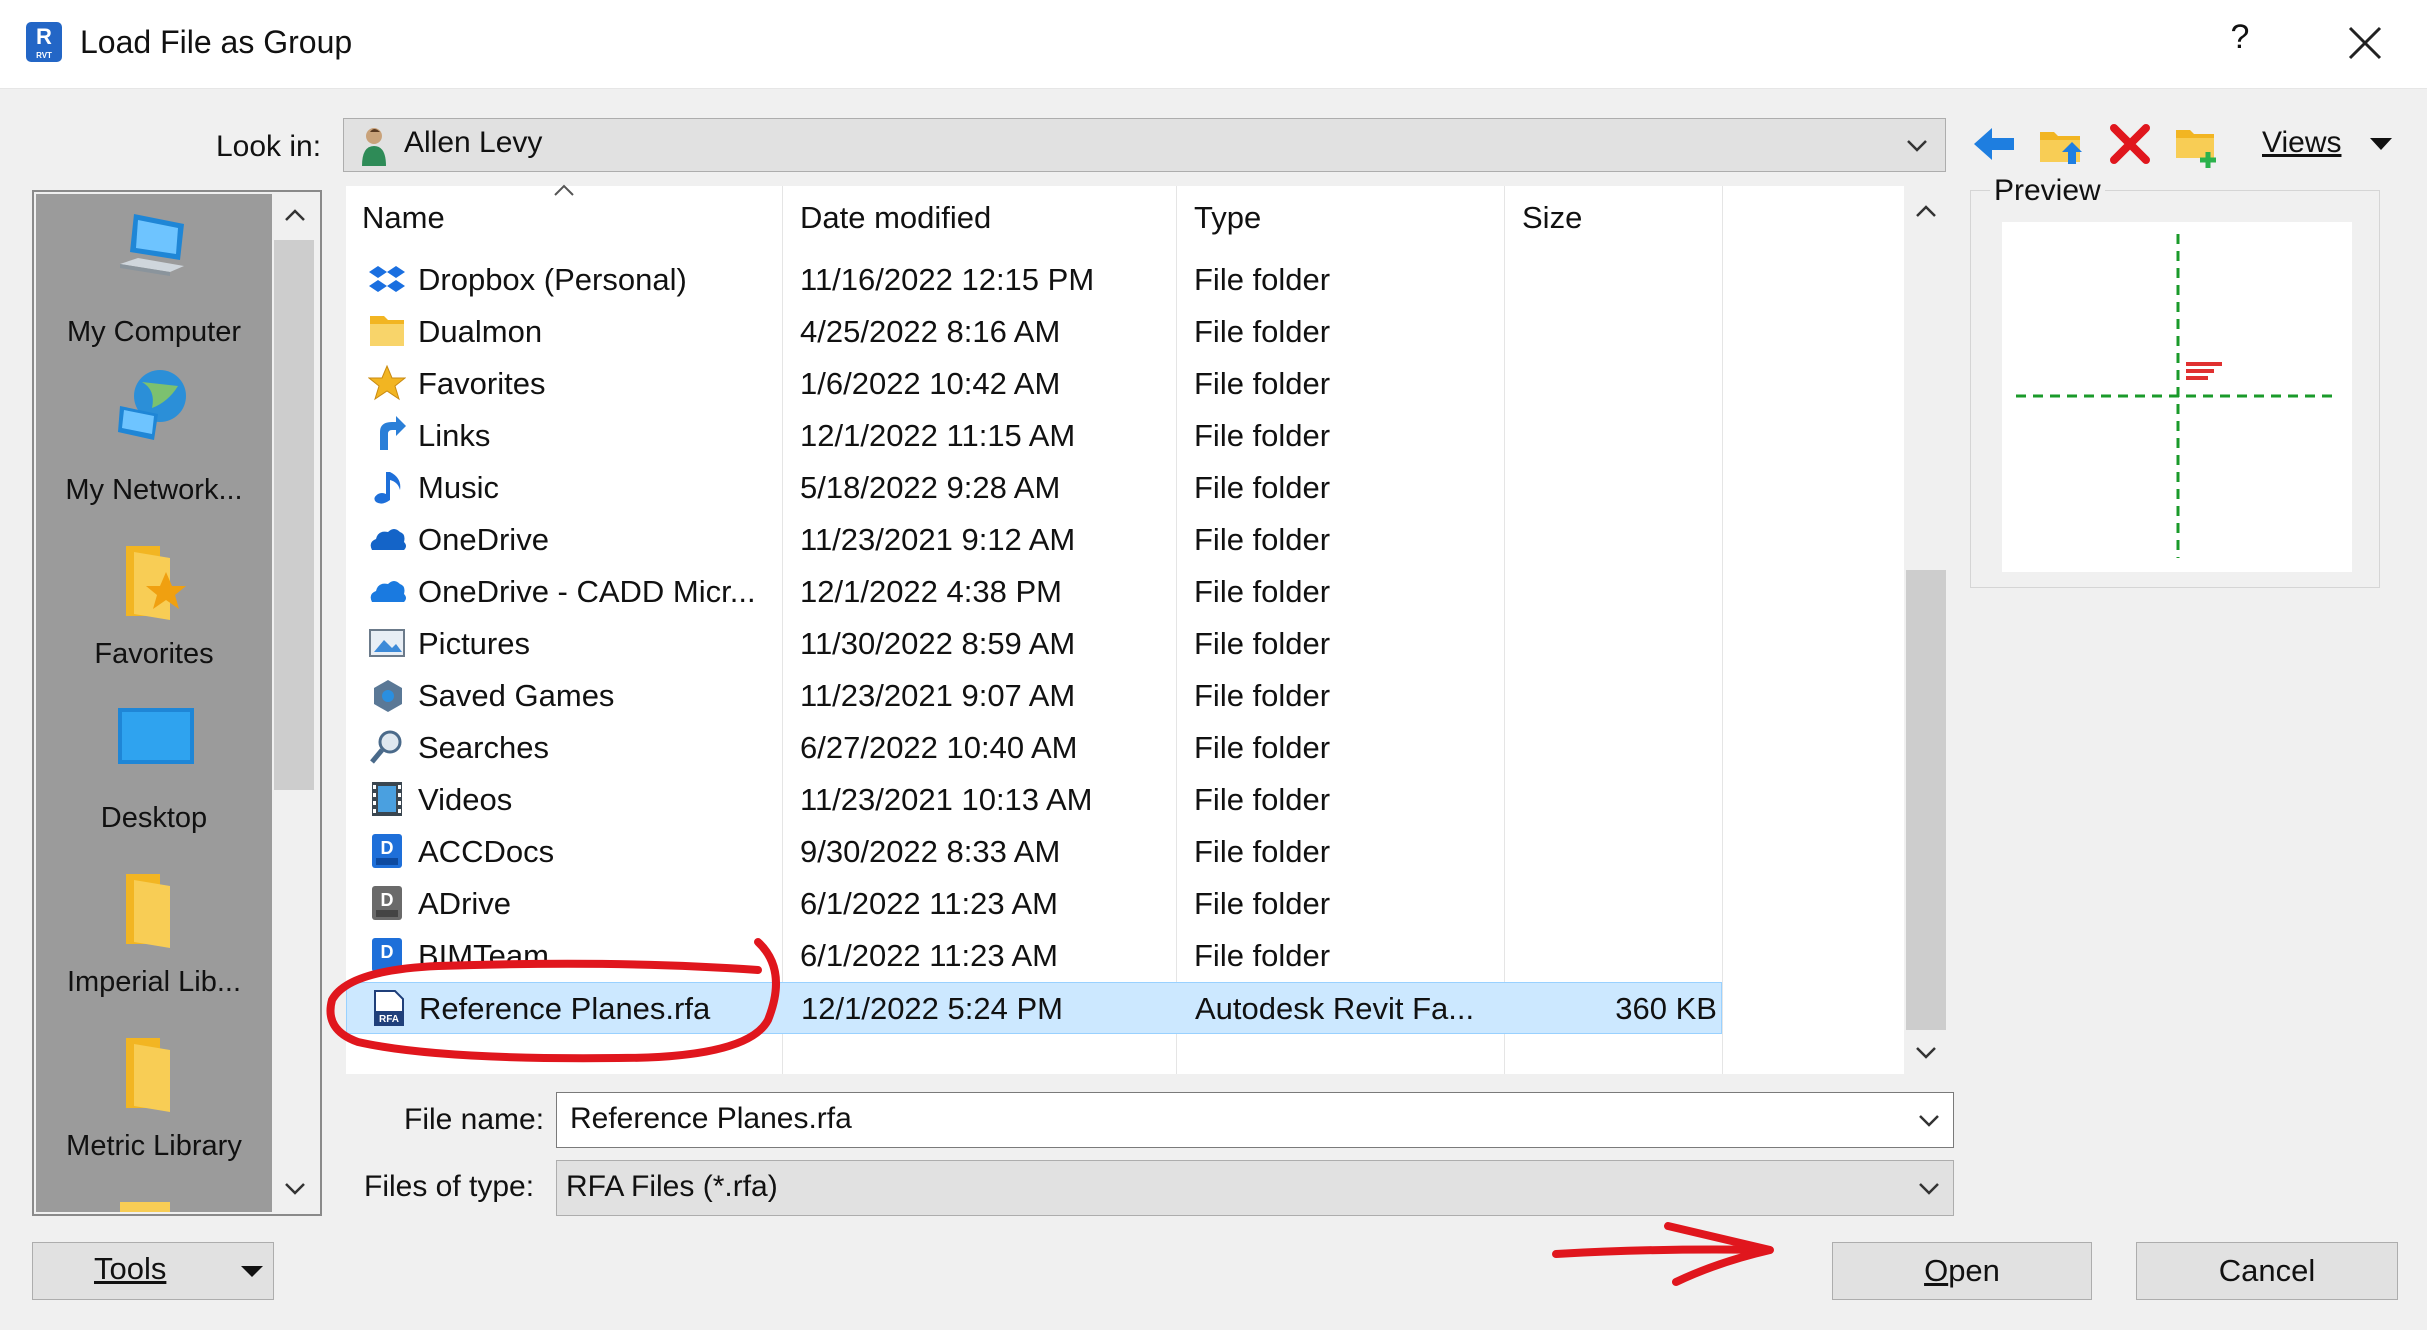 This screenshot has height=1330, width=2427. What do you see at coordinates (2267, 1271) in the screenshot?
I see `cancel-button: Cancel` at bounding box center [2267, 1271].